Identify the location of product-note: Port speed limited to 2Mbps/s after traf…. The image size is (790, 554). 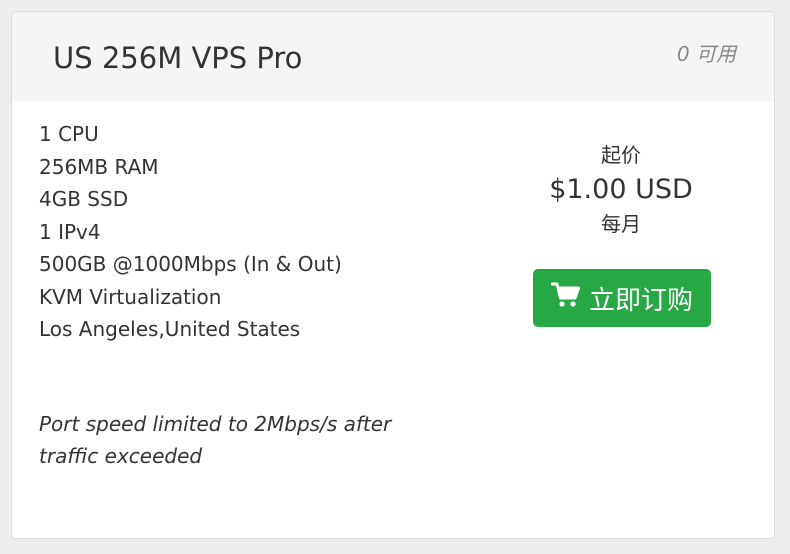
(215, 440).